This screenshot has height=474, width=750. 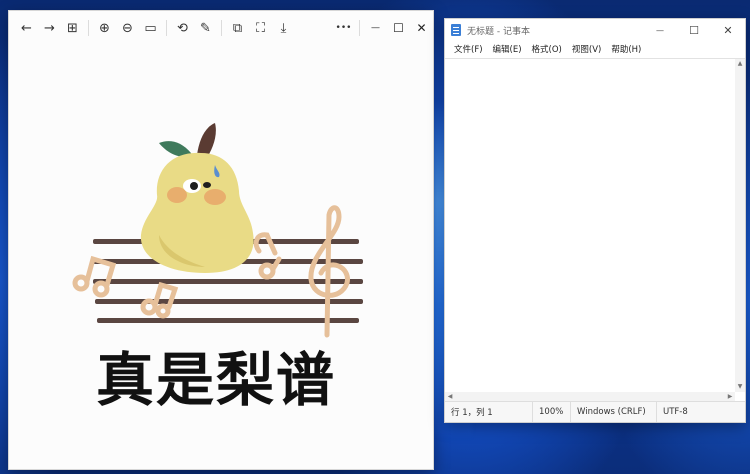 I want to click on gallery-grid-icon: ⊞, so click(x=72, y=28).